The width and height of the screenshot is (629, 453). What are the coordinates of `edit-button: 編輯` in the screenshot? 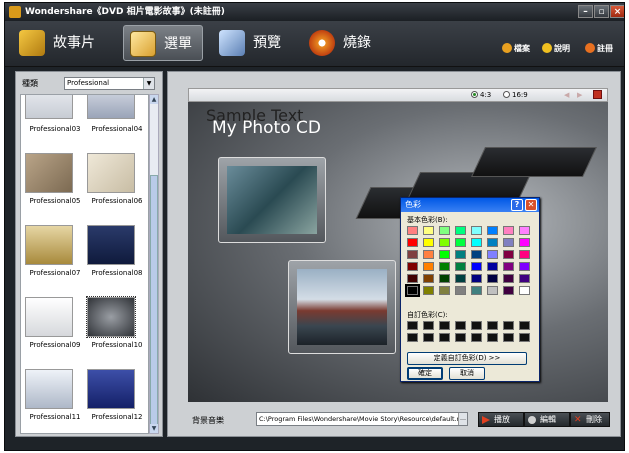 It's located at (547, 419).